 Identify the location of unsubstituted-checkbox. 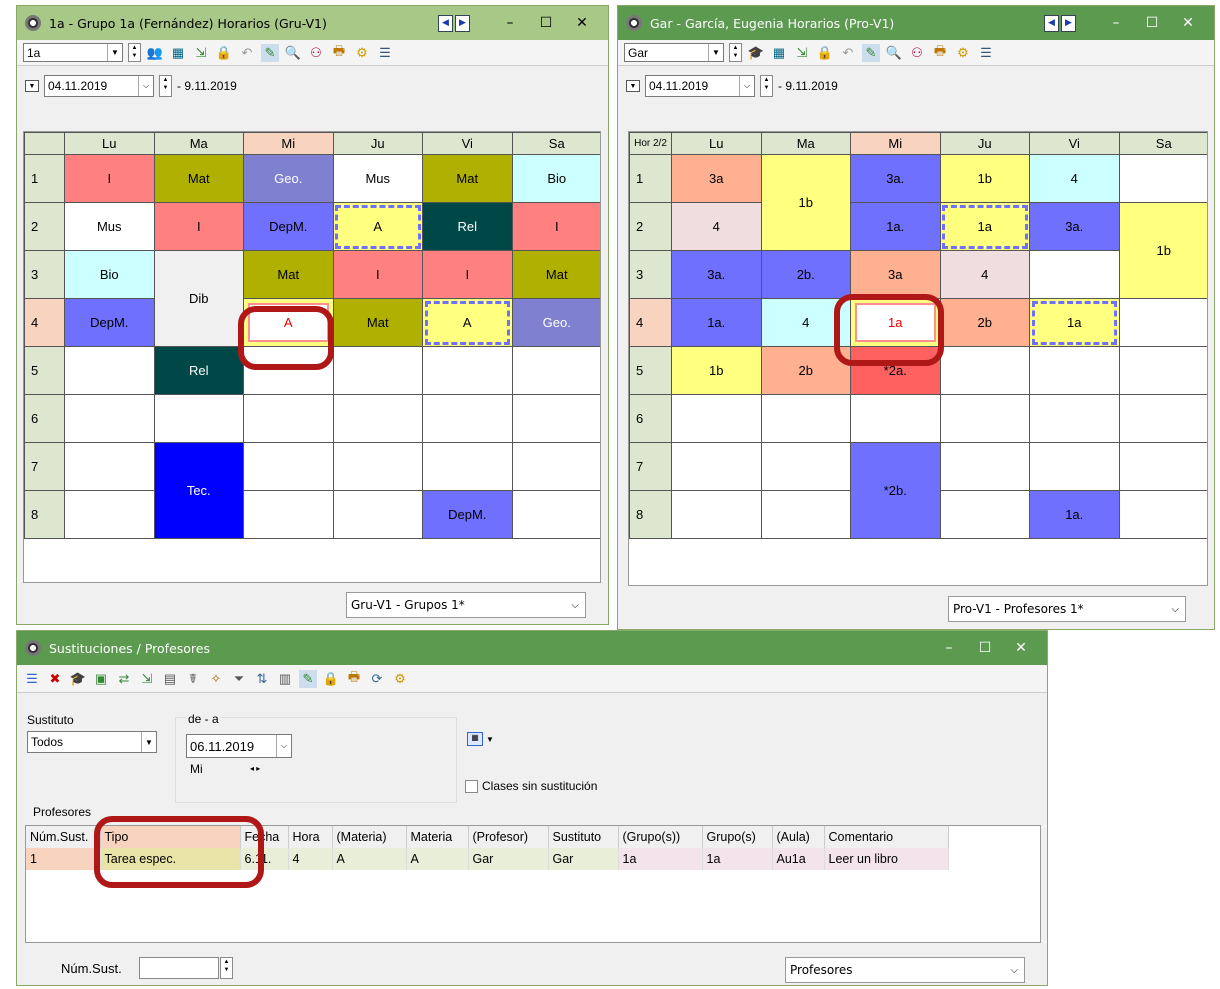
(471, 787).